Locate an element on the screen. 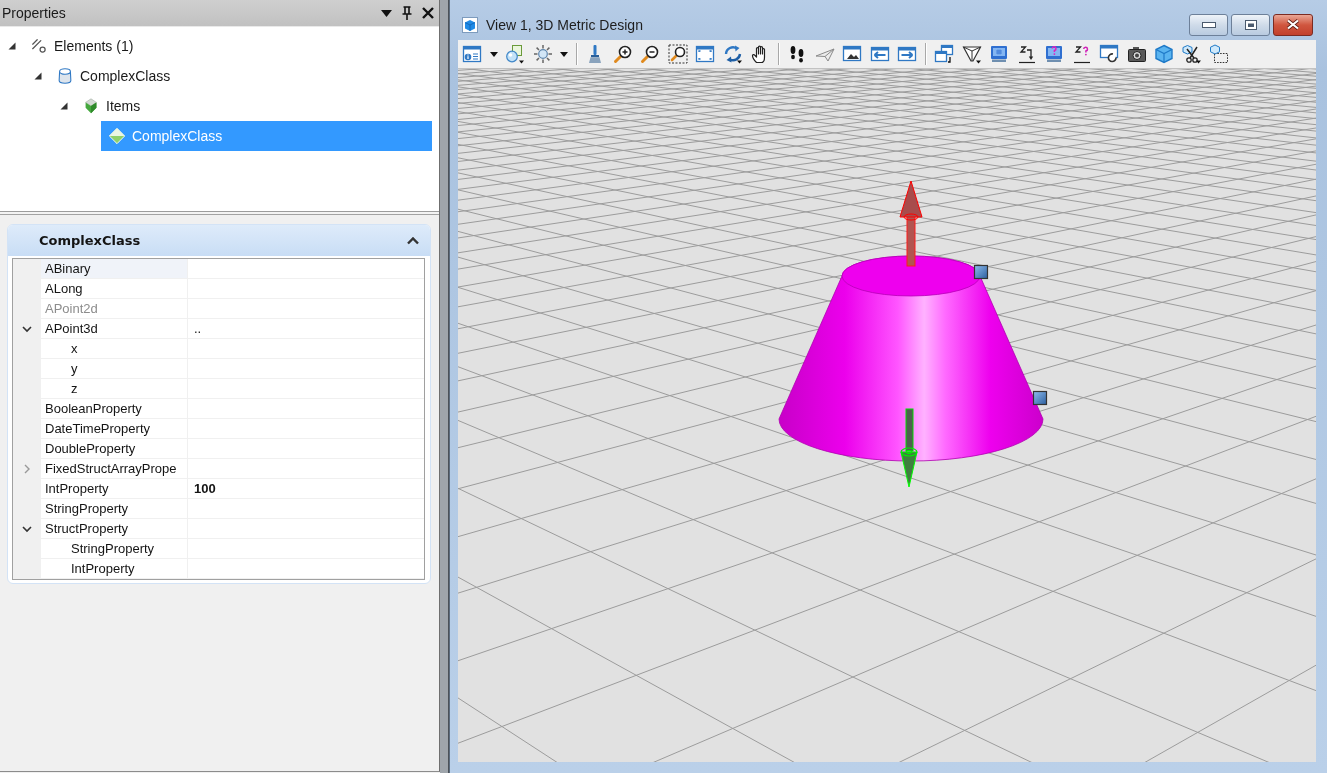  panel-title: Properties is located at coordinates (34, 13).